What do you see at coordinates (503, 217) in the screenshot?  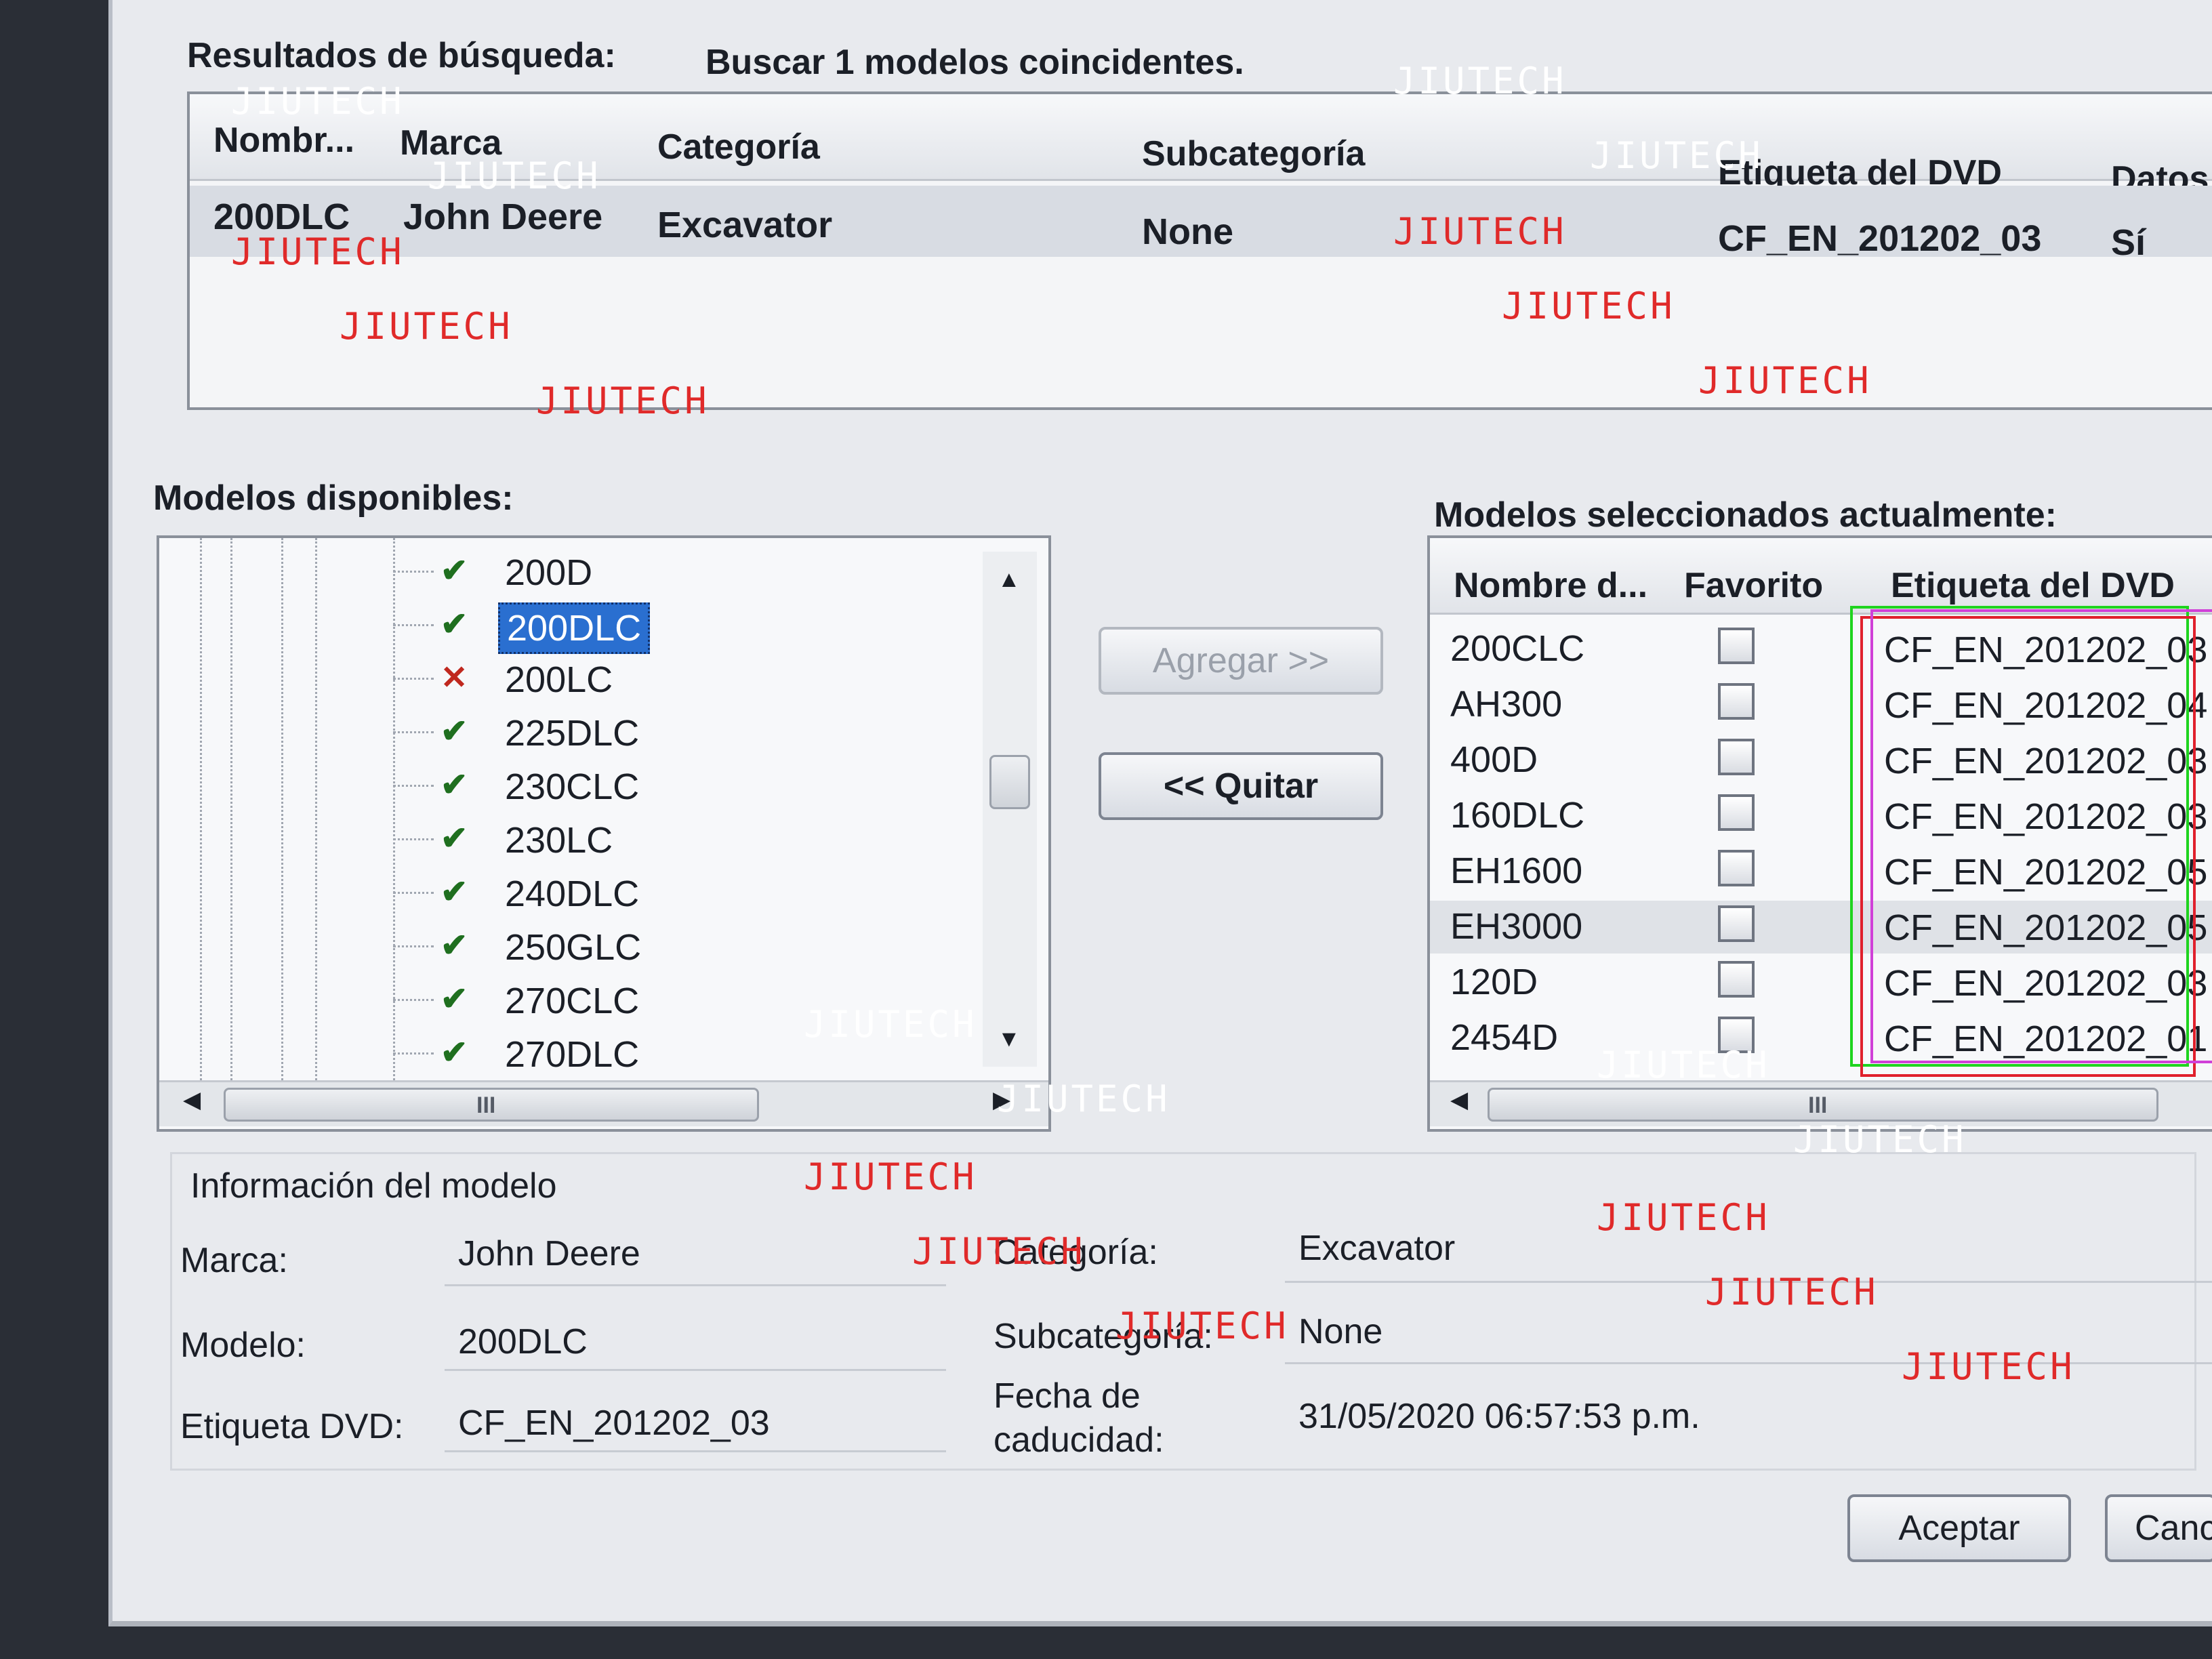 I see `result-brand: John Deere` at bounding box center [503, 217].